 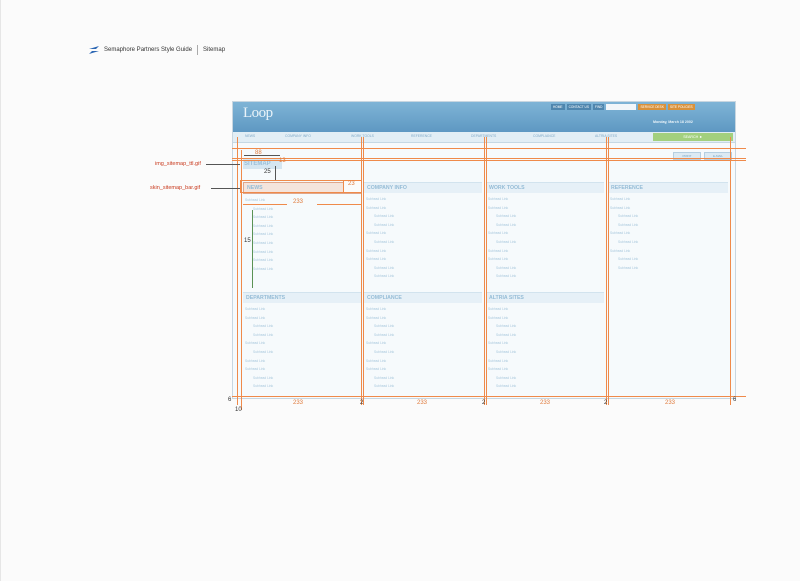 What do you see at coordinates (252, 249) in the screenshot?
I see `spacing-guide` at bounding box center [252, 249].